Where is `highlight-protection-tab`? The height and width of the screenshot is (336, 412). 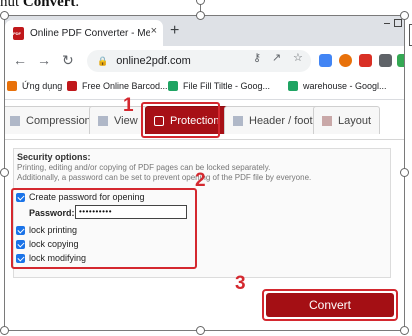
highlight-protection-tab is located at coordinates (180, 120).